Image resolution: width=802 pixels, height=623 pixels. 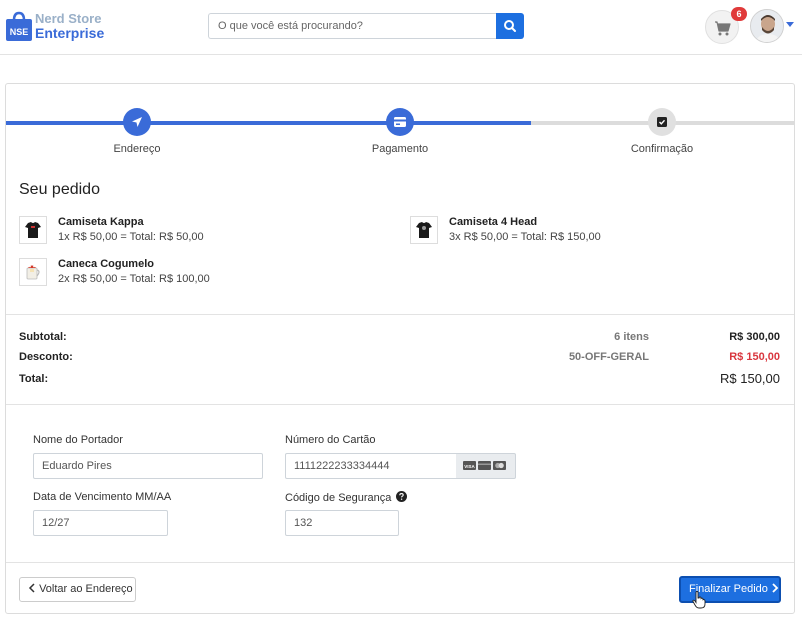 I want to click on location-arrow-icon, so click(x=137, y=122).